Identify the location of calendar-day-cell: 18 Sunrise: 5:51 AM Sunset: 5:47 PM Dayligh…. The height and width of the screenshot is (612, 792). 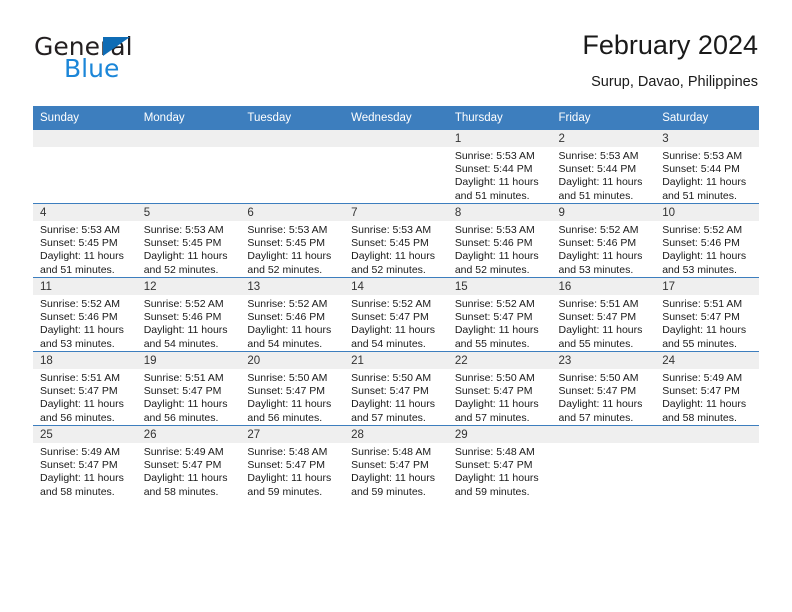
(85, 388).